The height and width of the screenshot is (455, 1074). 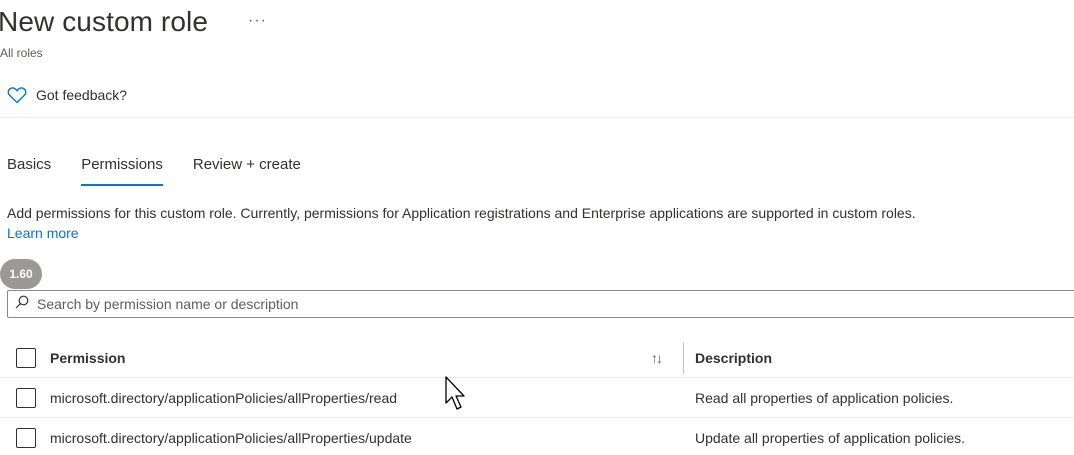 What do you see at coordinates (82, 95) in the screenshot?
I see `feedback-label: Got feedback?` at bounding box center [82, 95].